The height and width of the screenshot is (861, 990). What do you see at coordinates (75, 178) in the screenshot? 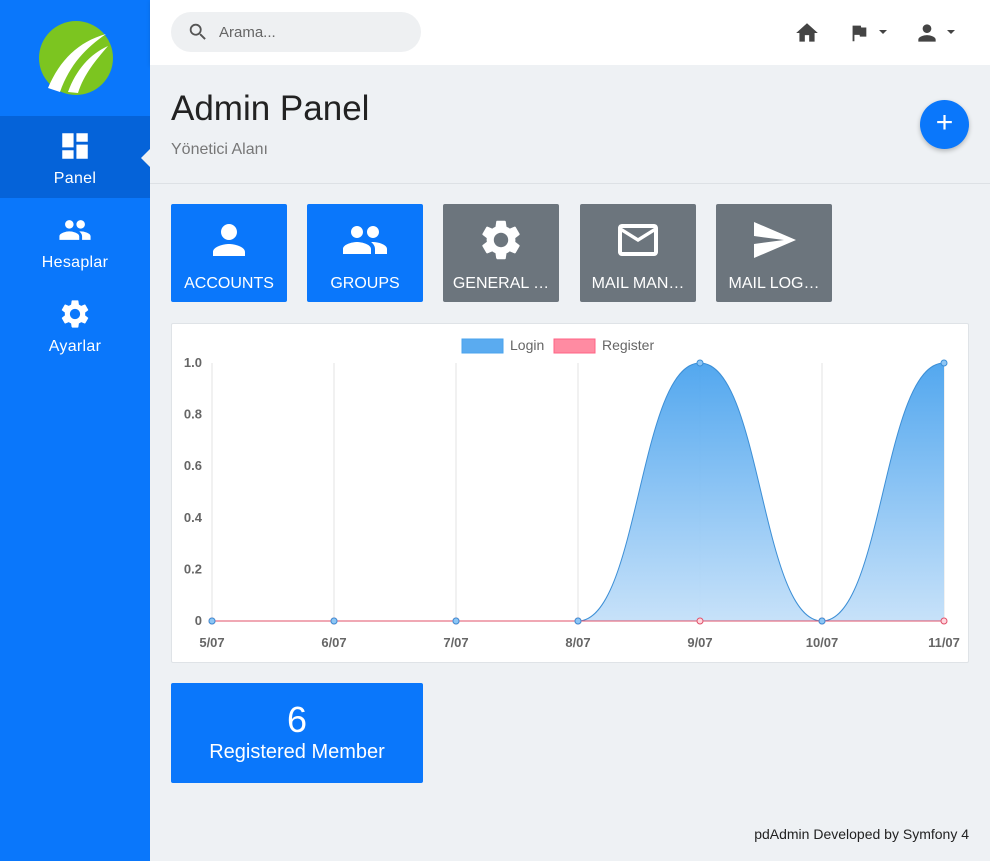
I see `sidebar-item-label: Panel` at bounding box center [75, 178].